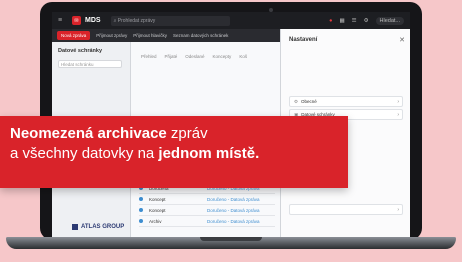 This screenshot has height=262, width=462. Describe the element at coordinates (74, 35) in the screenshot. I see `new-message-button: Nová zpráva` at that location.